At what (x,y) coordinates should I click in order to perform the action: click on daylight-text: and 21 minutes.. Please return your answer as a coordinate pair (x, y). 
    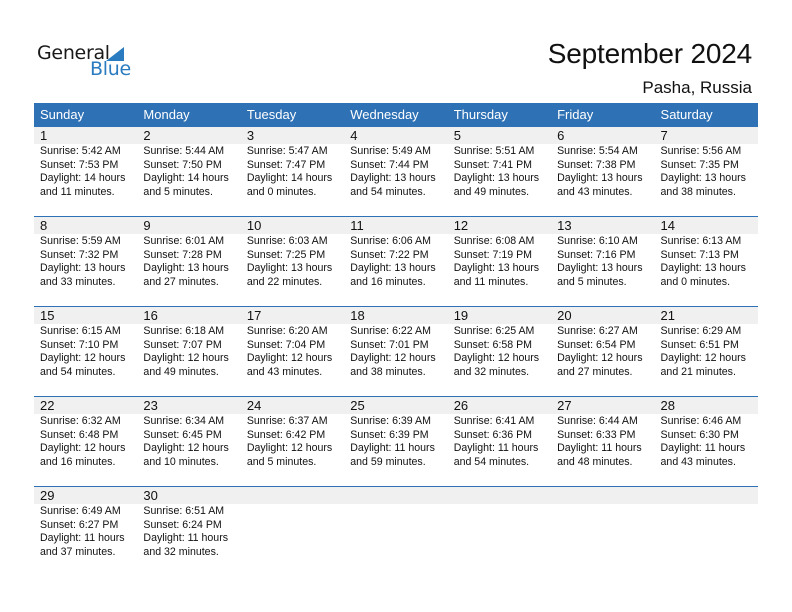
    Looking at the image, I should click on (698, 371).